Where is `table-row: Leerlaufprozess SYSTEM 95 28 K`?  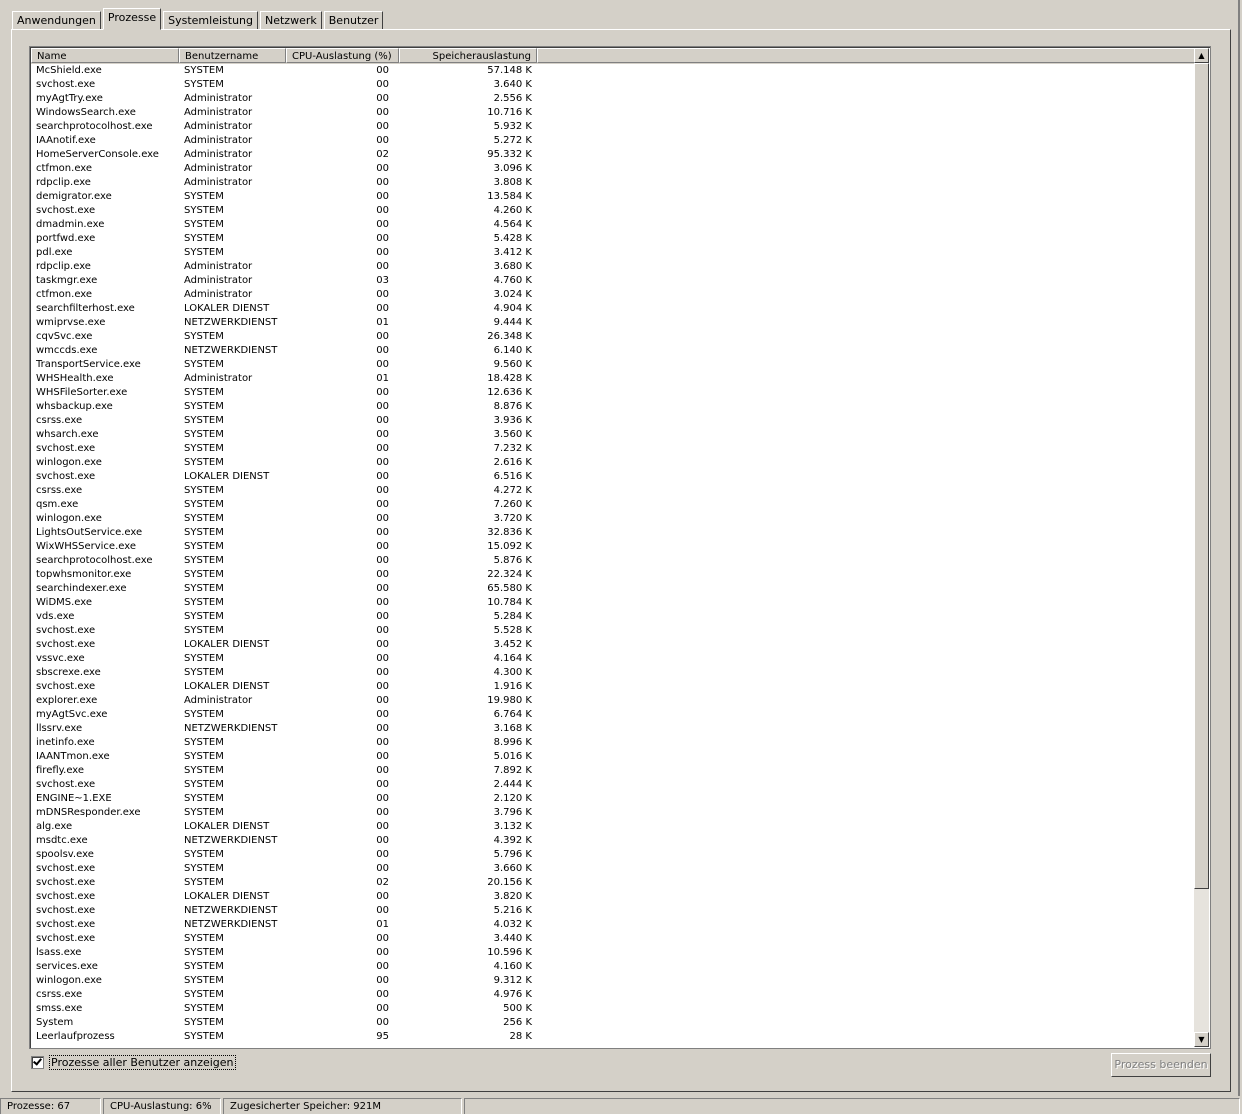
table-row: Leerlaufprozess SYSTEM 95 28 K is located at coordinates (612, 1037).